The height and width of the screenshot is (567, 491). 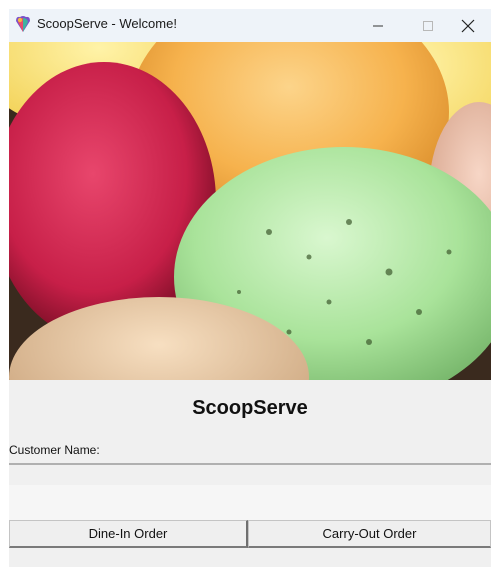 I want to click on carry-out-order-button: Carry-Out Order, so click(x=369, y=534).